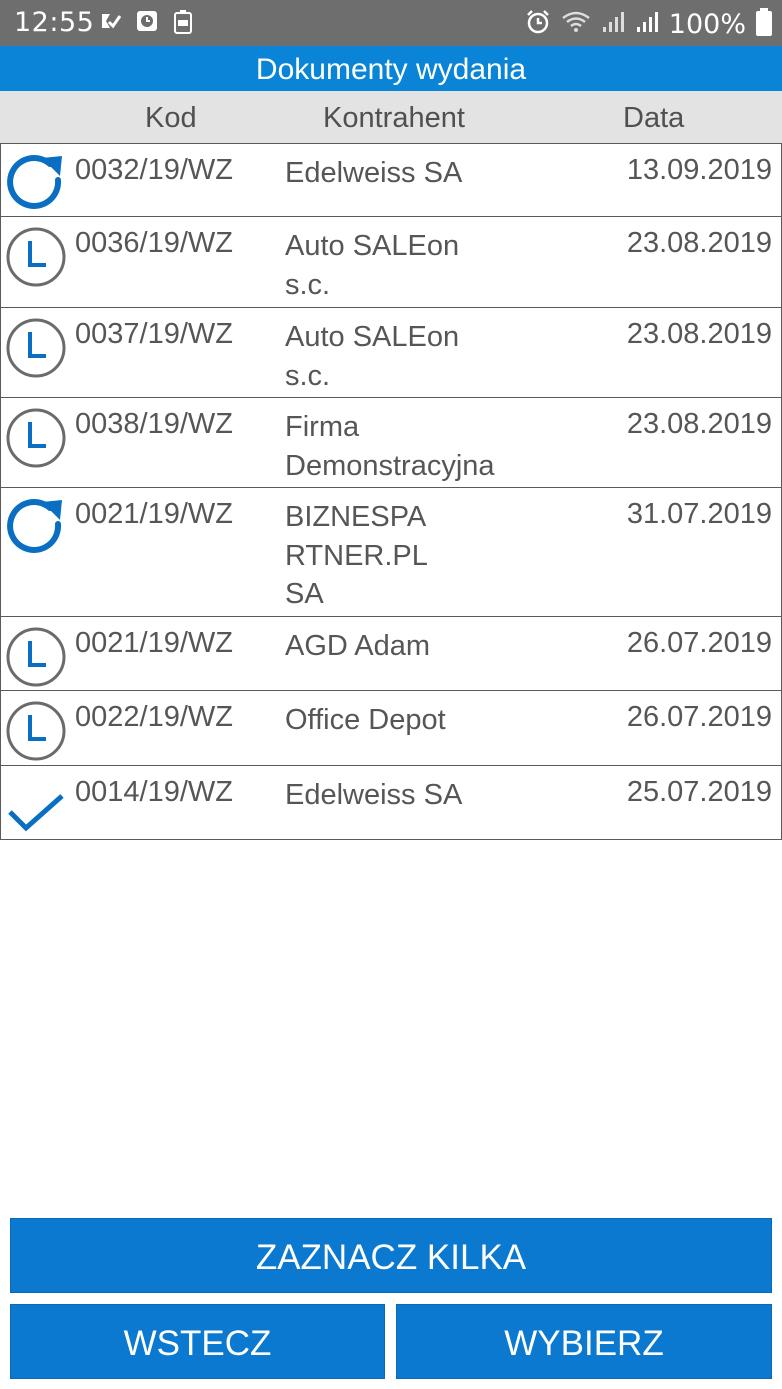  I want to click on battery-saver-icon, so click(183, 22).